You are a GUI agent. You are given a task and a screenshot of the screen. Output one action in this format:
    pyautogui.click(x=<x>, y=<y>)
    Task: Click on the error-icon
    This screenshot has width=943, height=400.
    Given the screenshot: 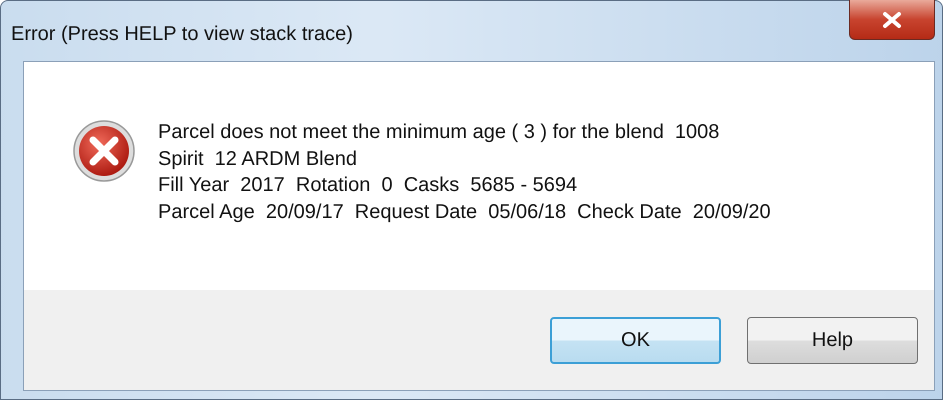 What is the action you would take?
    pyautogui.click(x=104, y=151)
    